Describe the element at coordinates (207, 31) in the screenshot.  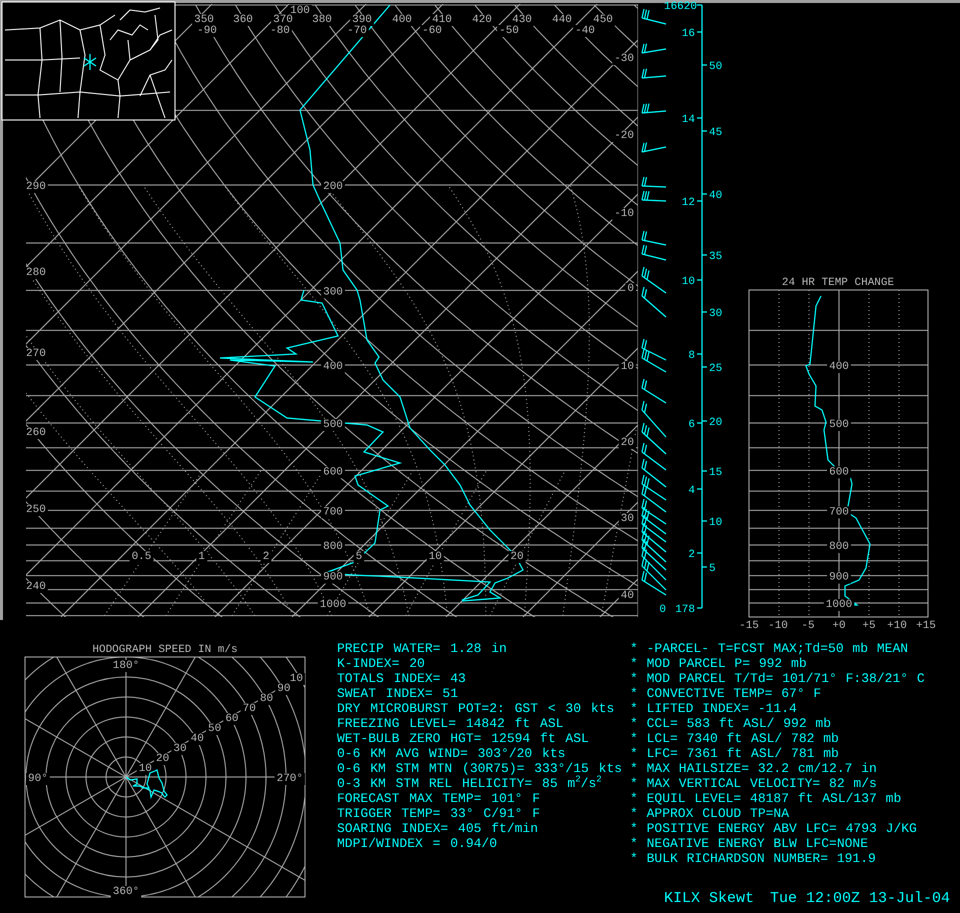
I see `temperature-label: -90` at that location.